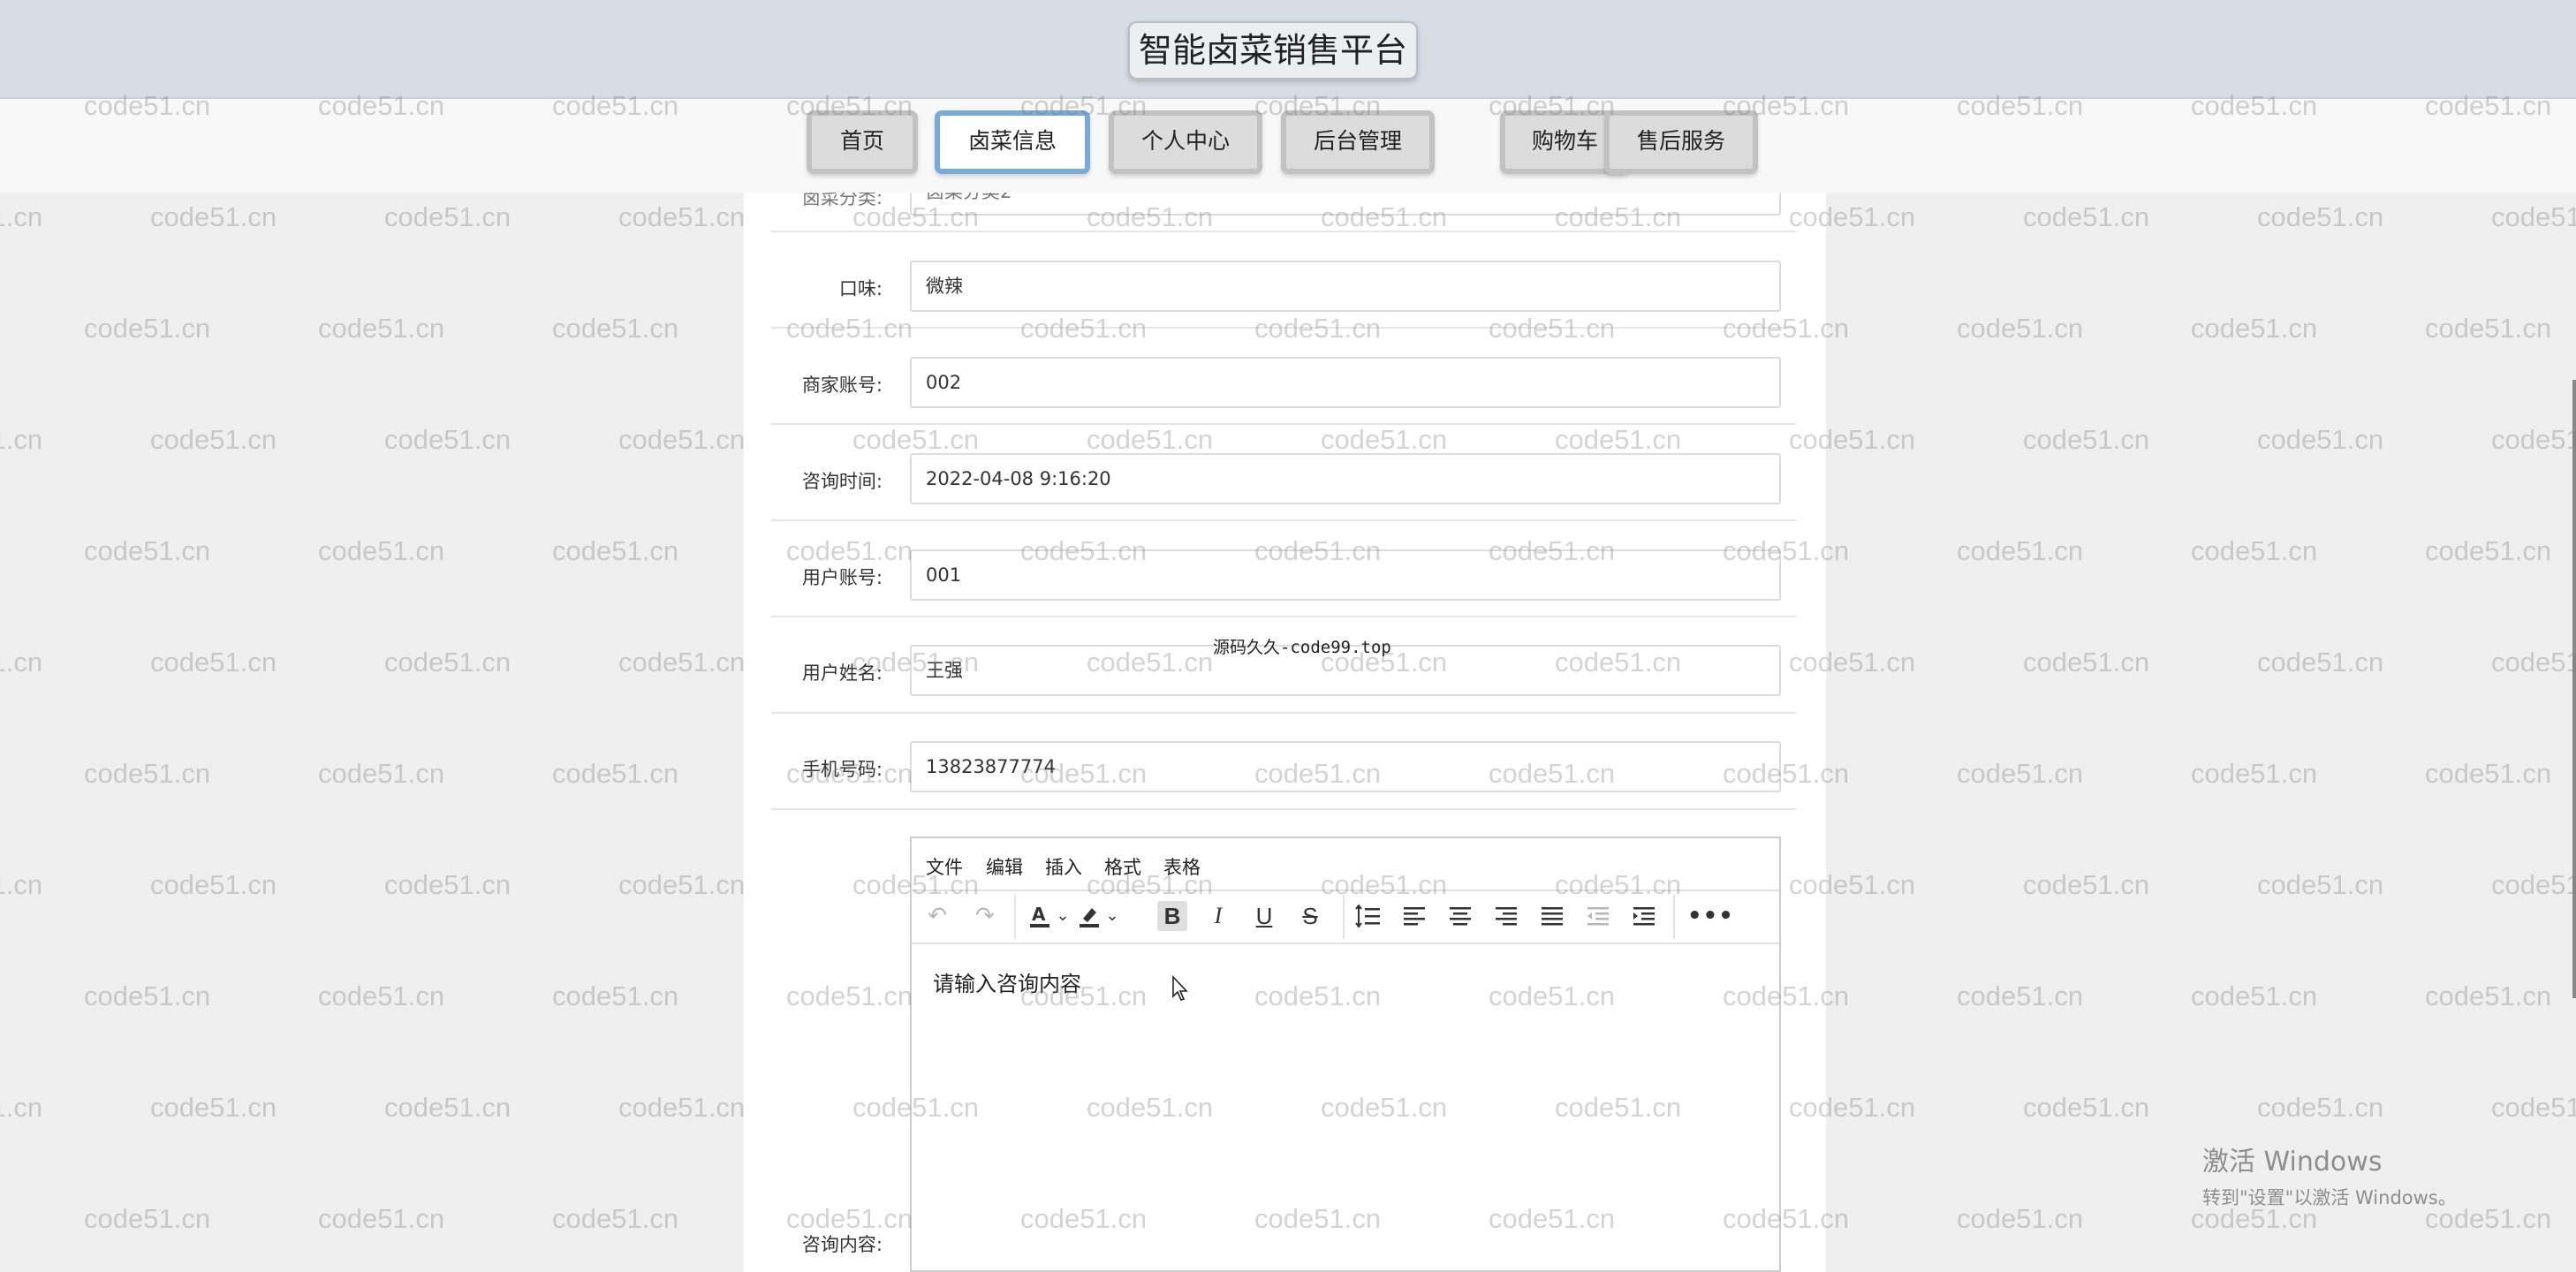  What do you see at coordinates (1552, 916) in the screenshot?
I see `align-justify-icon` at bounding box center [1552, 916].